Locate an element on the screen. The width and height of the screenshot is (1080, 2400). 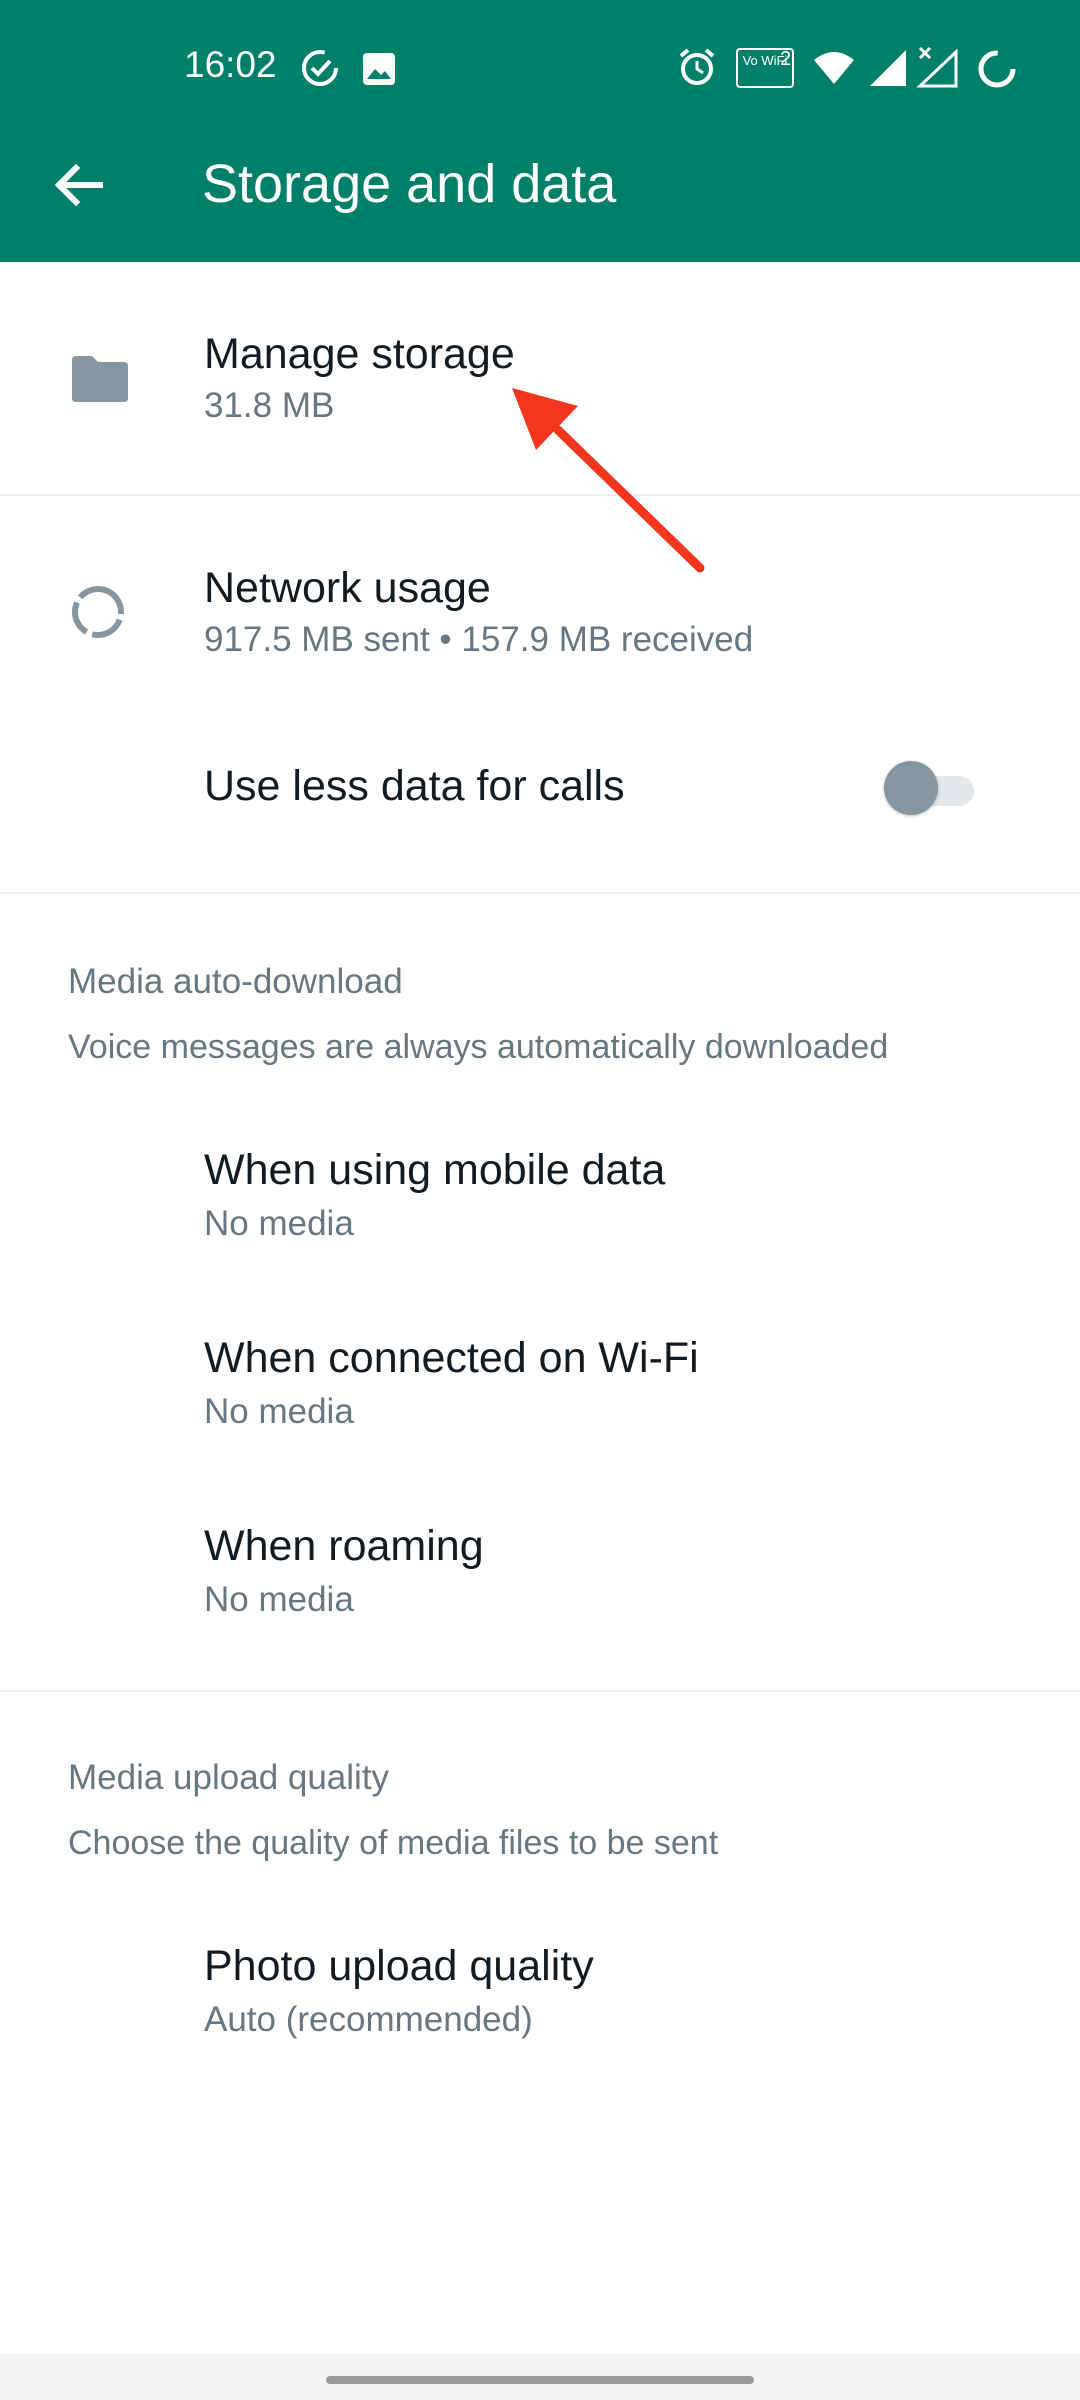
less-data-calls-toggle is located at coordinates (932, 788).